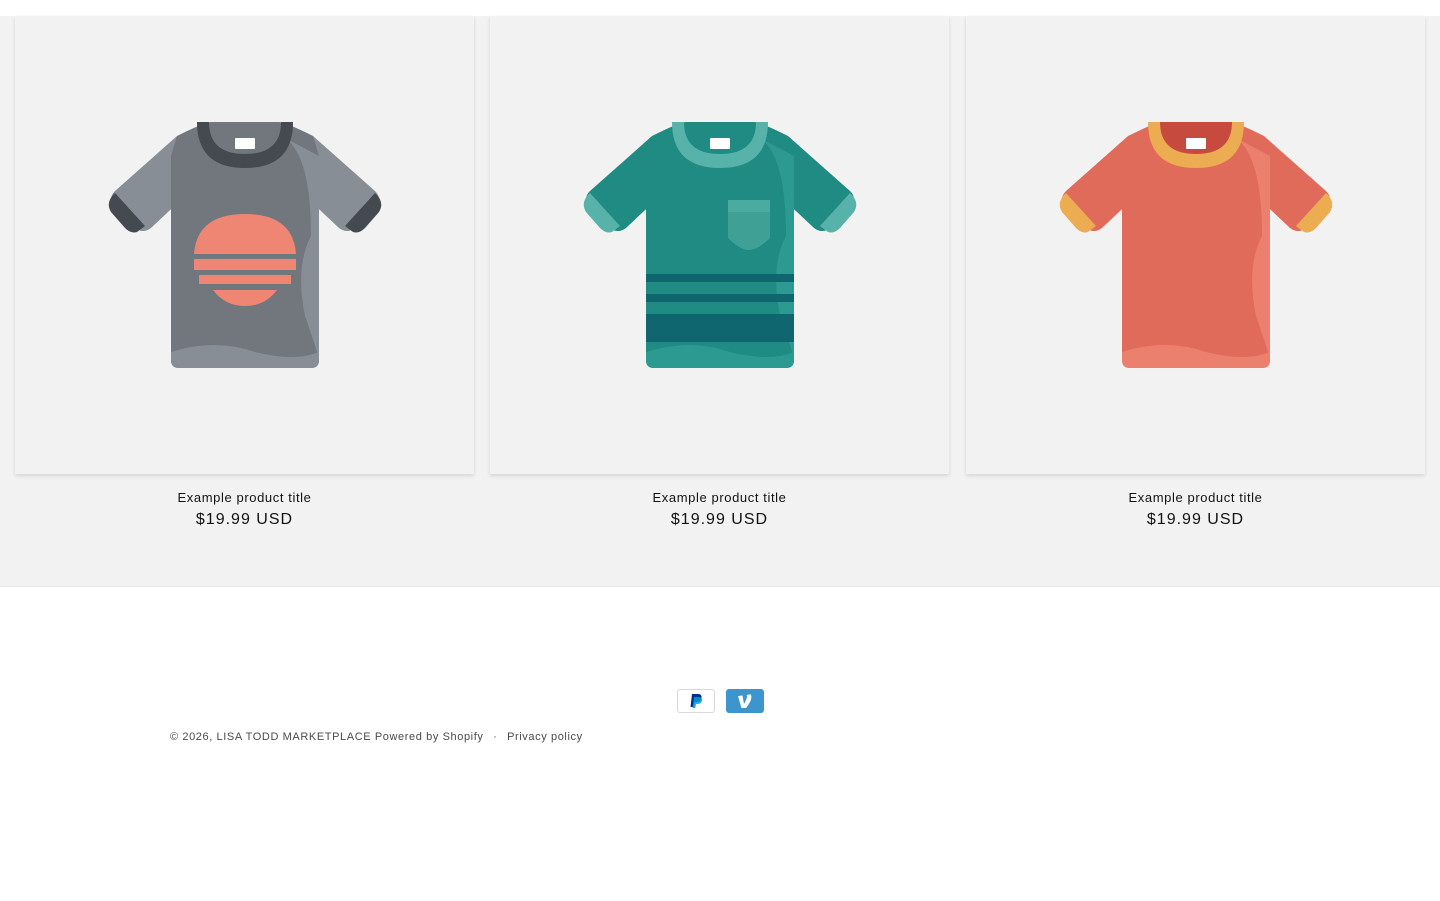 This screenshot has height=901, width=1440. I want to click on paypal-icon, so click(696, 701).